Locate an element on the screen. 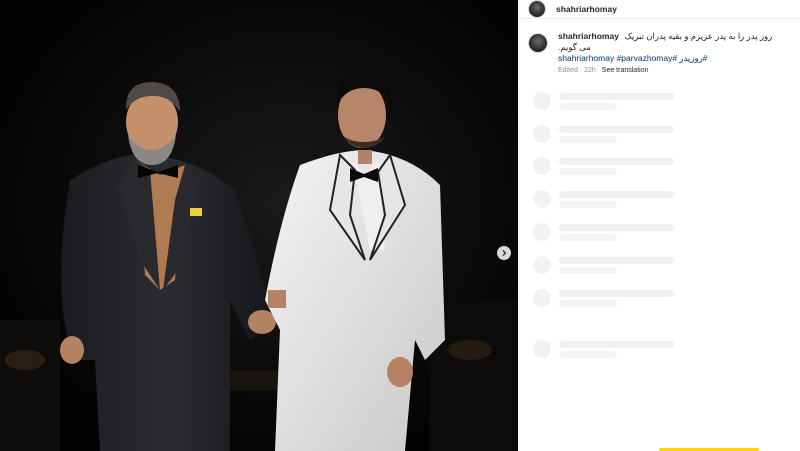  next-slide-button is located at coordinates (504, 253).